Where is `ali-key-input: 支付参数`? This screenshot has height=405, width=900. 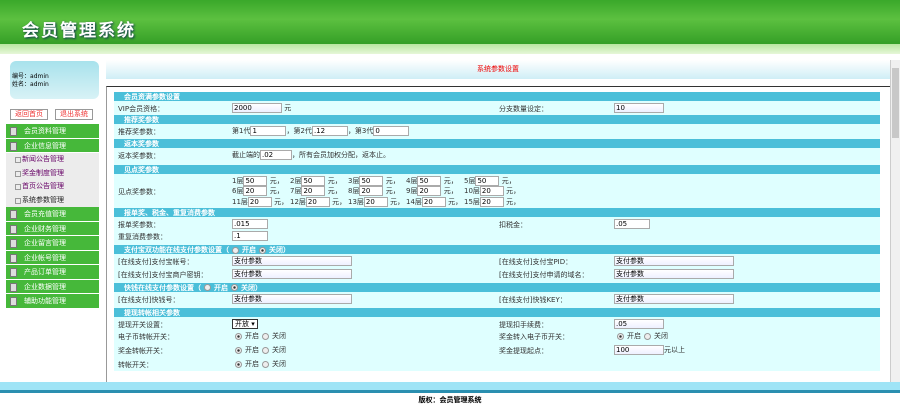 ali-key-input: 支付参数 is located at coordinates (292, 273).